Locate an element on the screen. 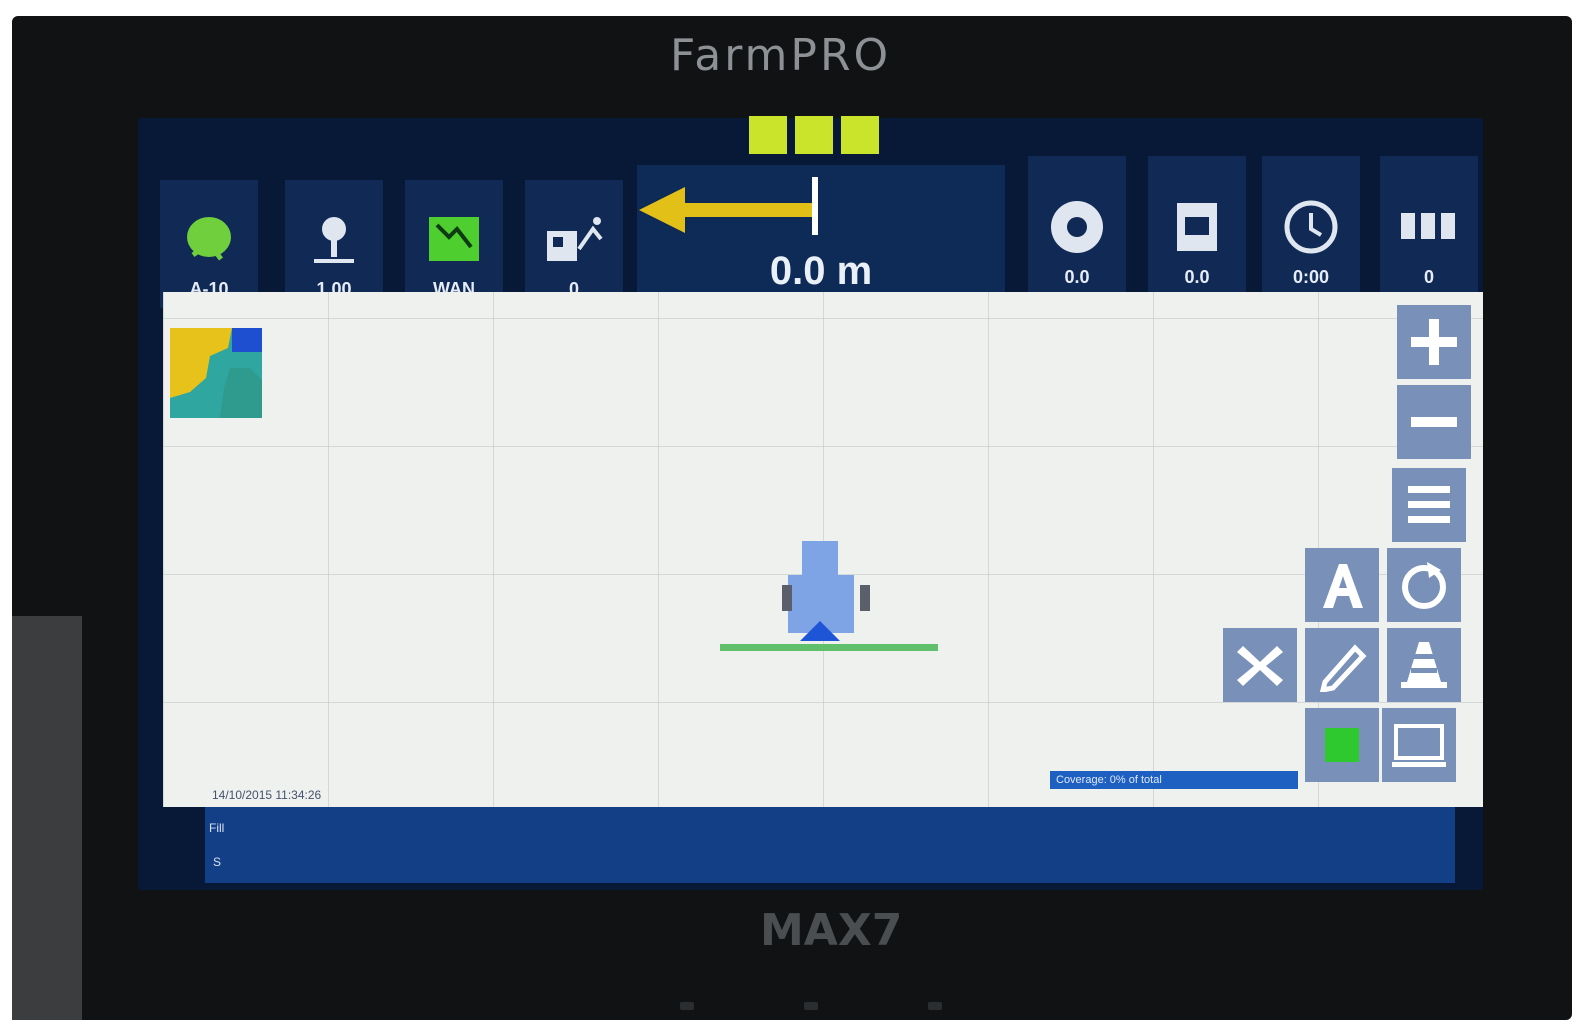  close-icon is located at coordinates (1260, 666).